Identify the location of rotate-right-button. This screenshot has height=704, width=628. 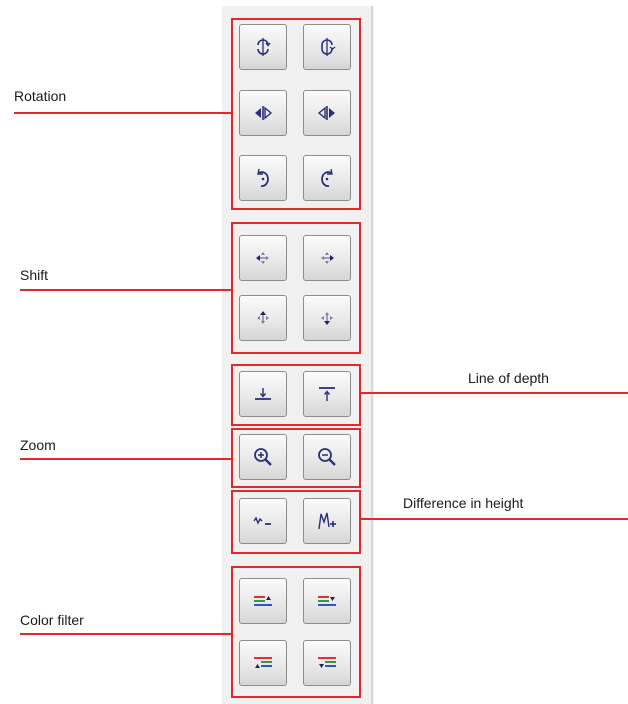
(327, 113).